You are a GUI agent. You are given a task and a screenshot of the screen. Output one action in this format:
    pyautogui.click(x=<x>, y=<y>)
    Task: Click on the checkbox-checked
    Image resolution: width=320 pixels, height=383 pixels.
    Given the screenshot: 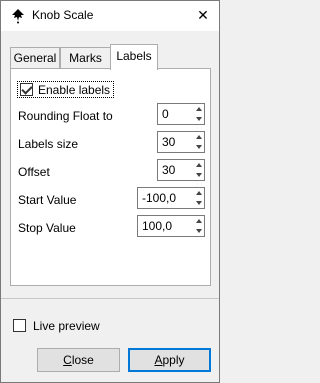 What is the action you would take?
    pyautogui.click(x=26, y=89)
    